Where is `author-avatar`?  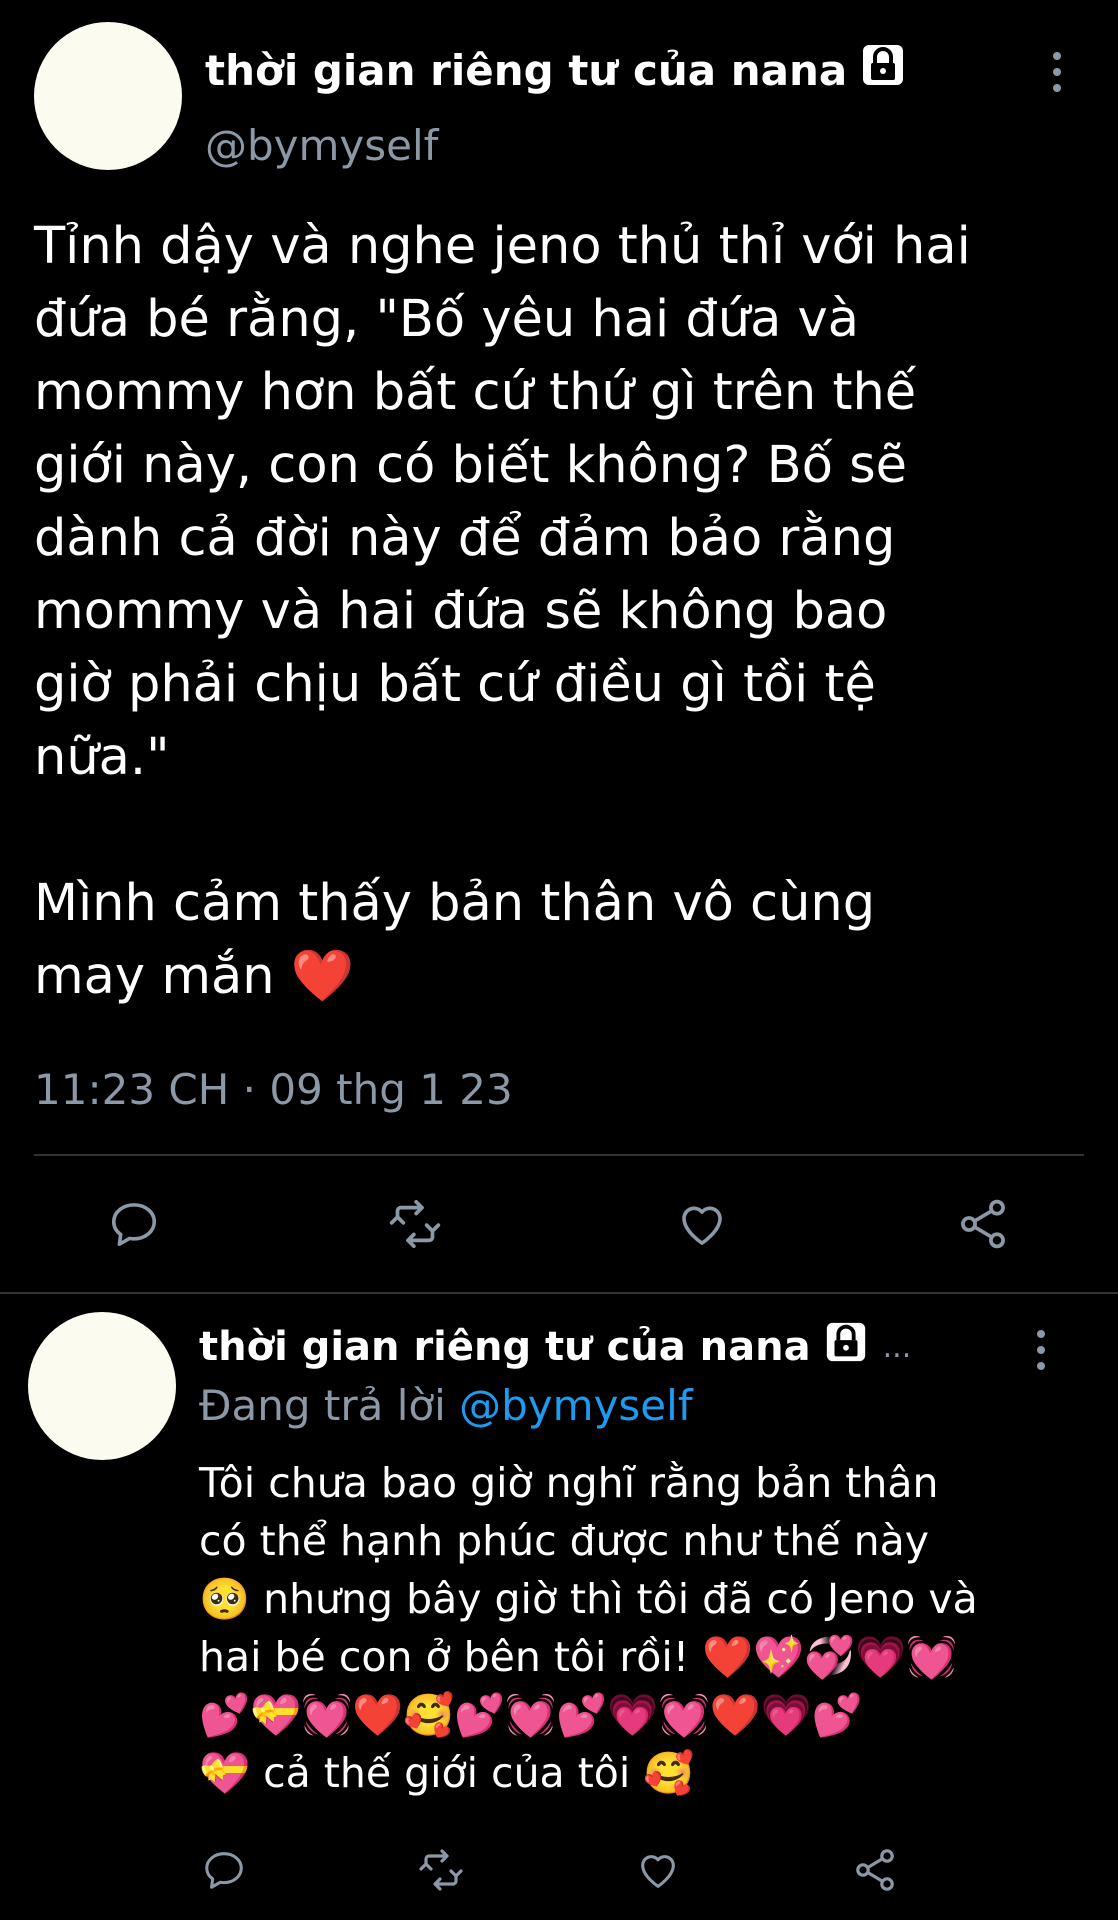 author-avatar is located at coordinates (108, 96).